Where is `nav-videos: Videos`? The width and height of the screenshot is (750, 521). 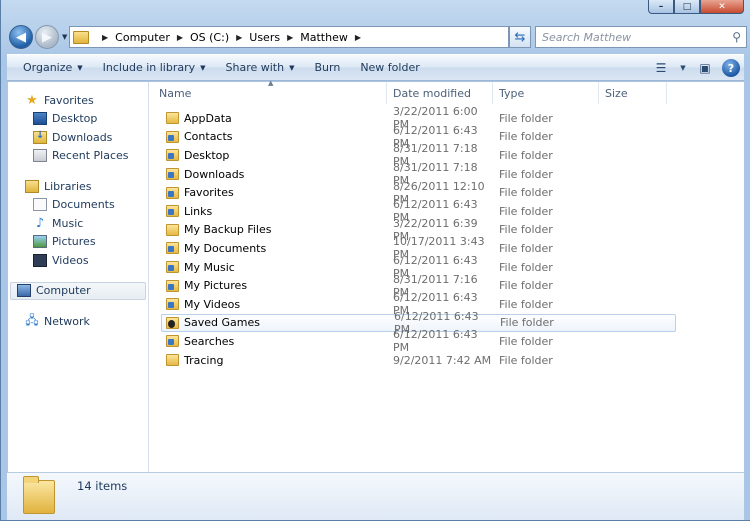
nav-videos: Videos is located at coordinates (78, 260).